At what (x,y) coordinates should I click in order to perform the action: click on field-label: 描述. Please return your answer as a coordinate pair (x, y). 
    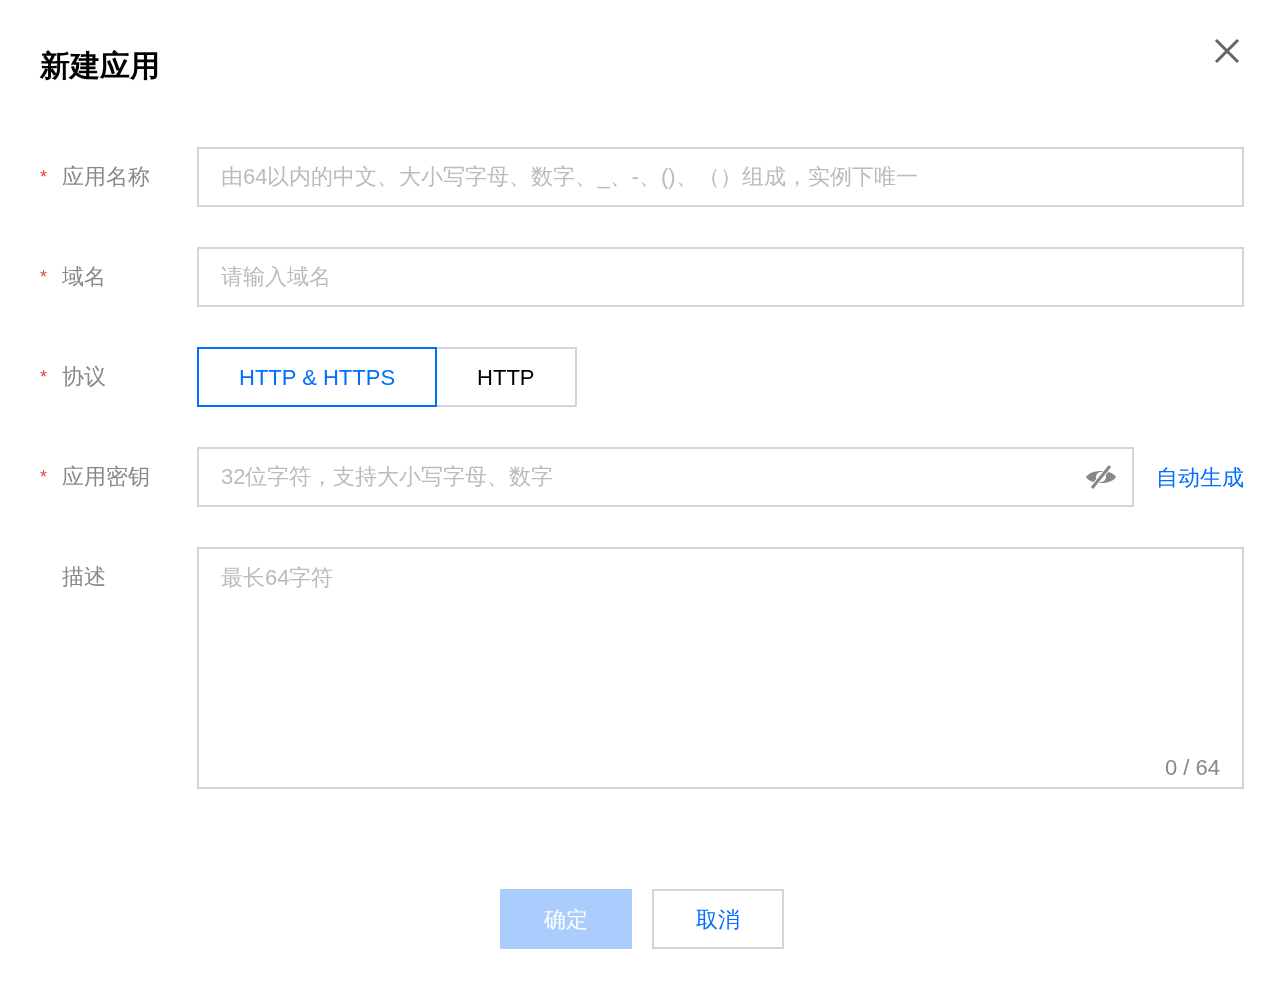
    Looking at the image, I should click on (84, 577).